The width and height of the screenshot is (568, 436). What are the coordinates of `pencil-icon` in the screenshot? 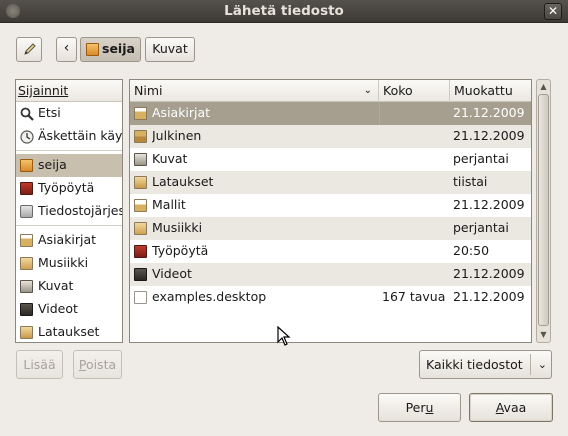 It's located at (30, 49).